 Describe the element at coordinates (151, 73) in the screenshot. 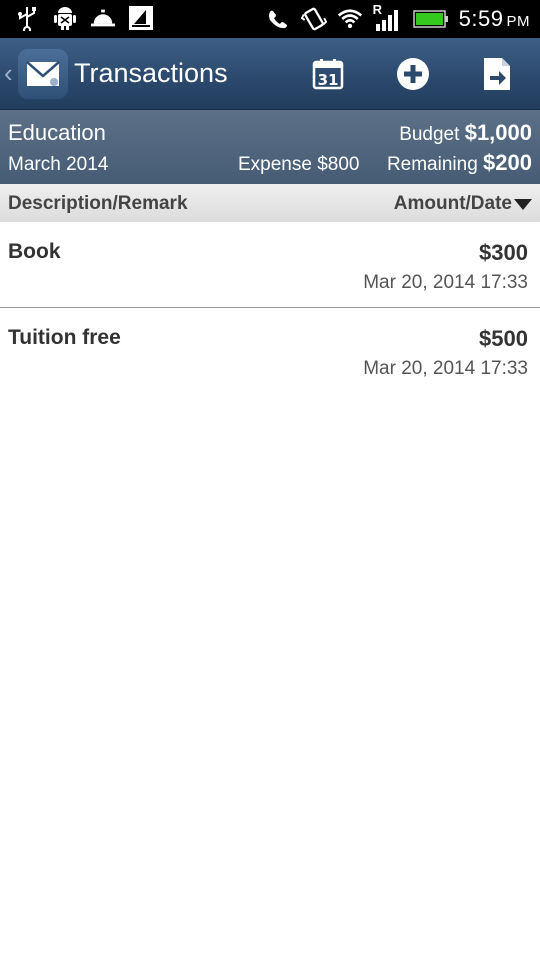

I see `page-title: Transactions` at that location.